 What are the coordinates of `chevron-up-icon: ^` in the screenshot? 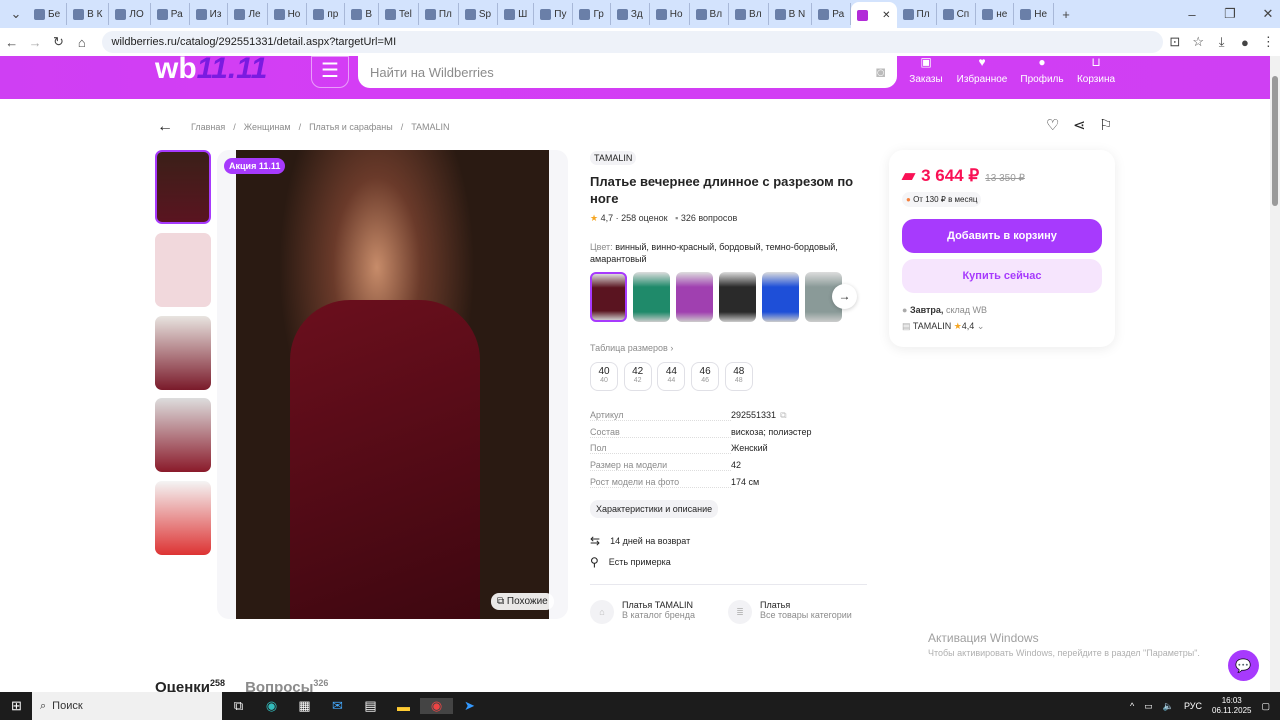 It's located at (1132, 706).